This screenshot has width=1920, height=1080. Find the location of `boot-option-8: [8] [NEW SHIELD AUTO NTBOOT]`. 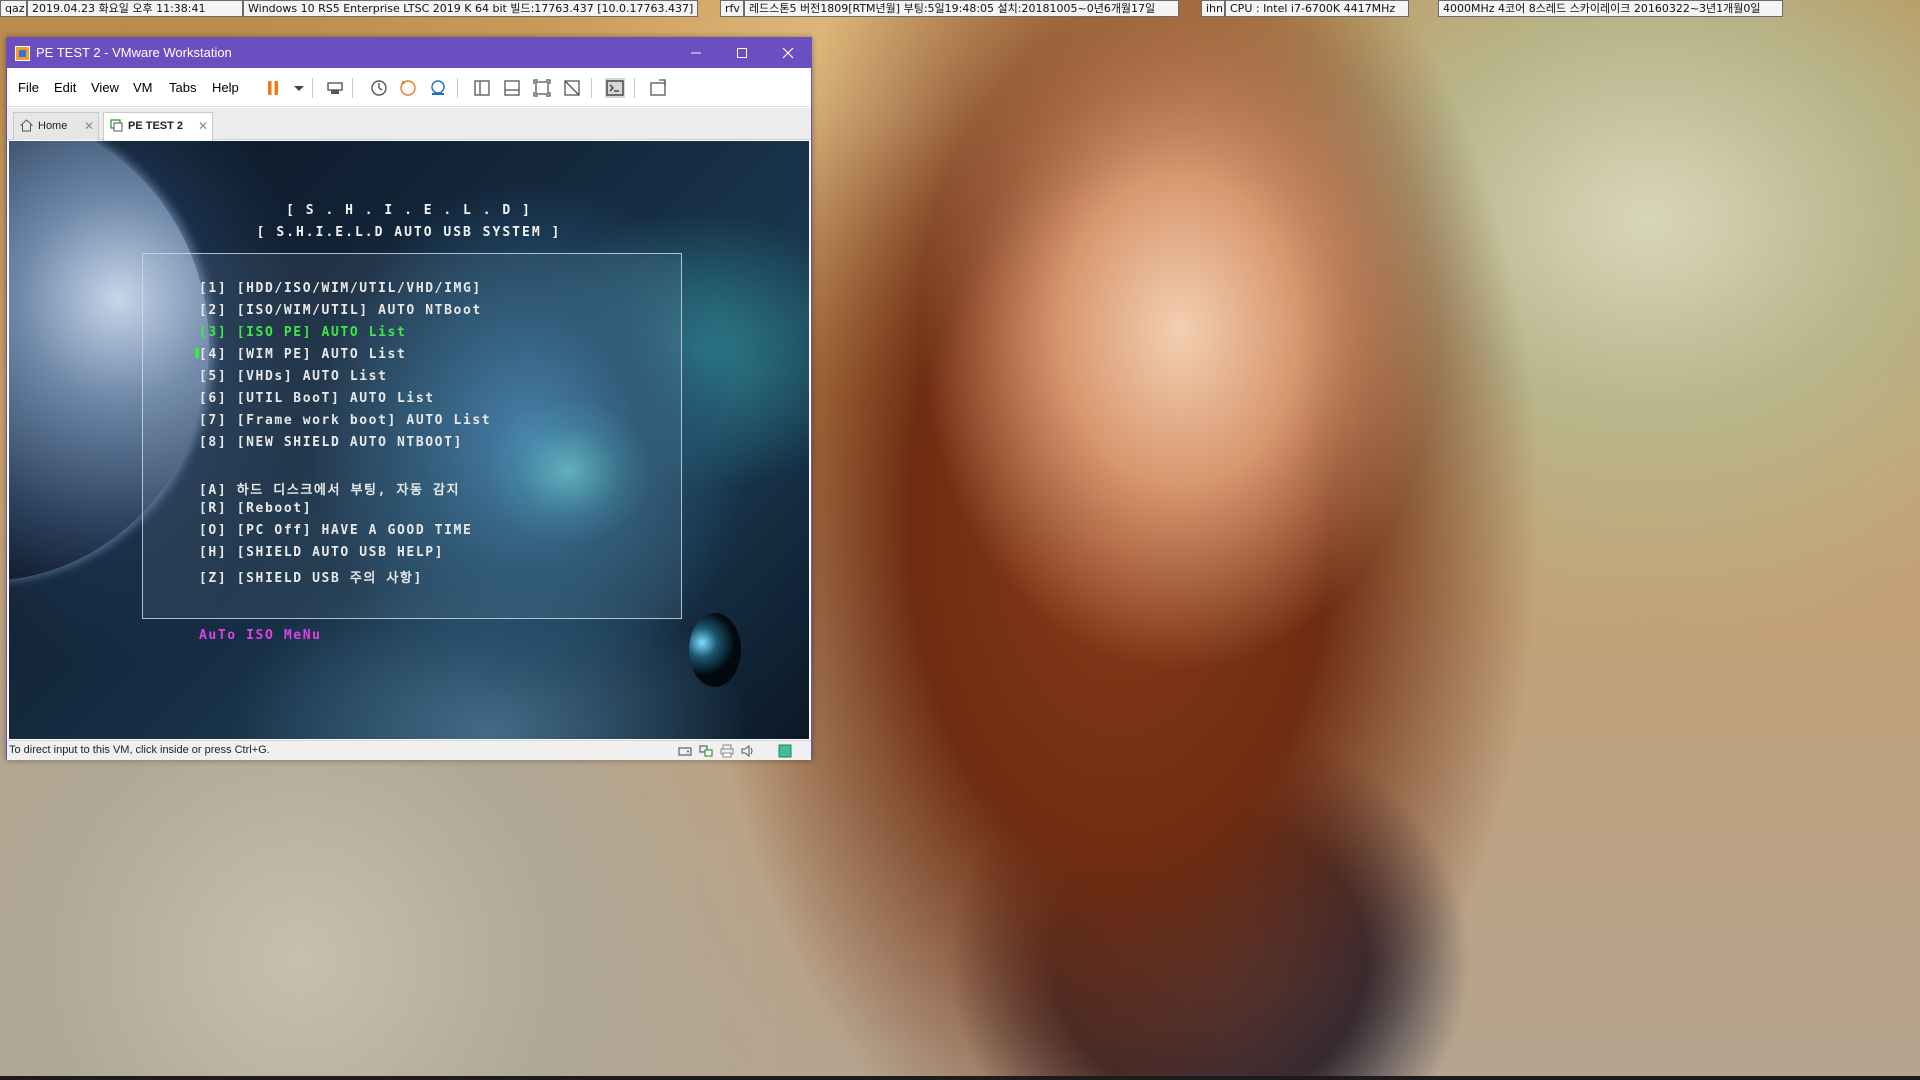

boot-option-8: [8] [NEW SHIELD AUTO NTBOOT] is located at coordinates (331, 442).